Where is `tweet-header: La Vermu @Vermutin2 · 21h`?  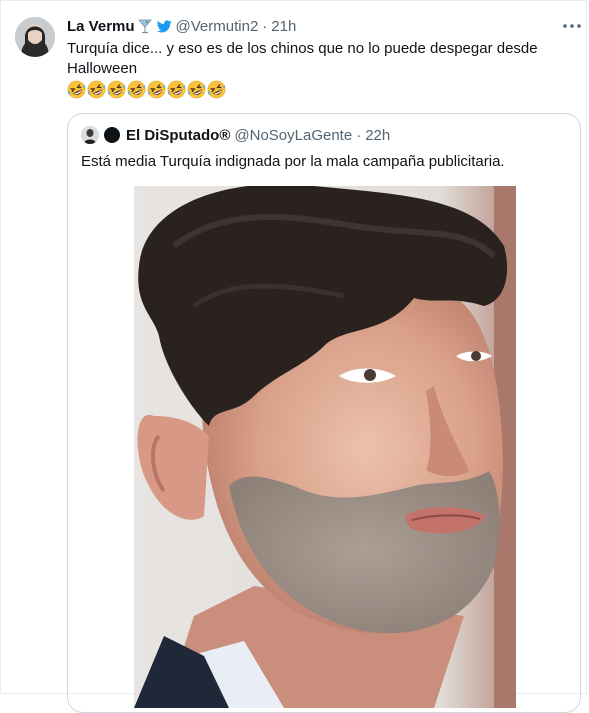
tweet-header: La Vermu @Vermutin2 · 21h is located at coordinates (181, 26).